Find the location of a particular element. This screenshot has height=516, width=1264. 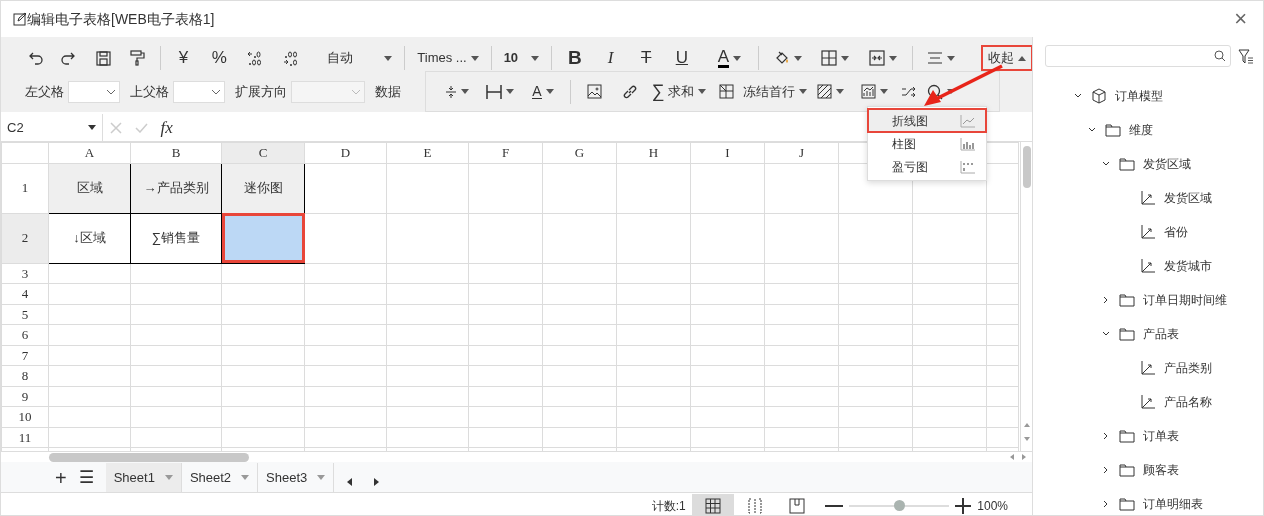

next-sheet-icon is located at coordinates (375, 481).